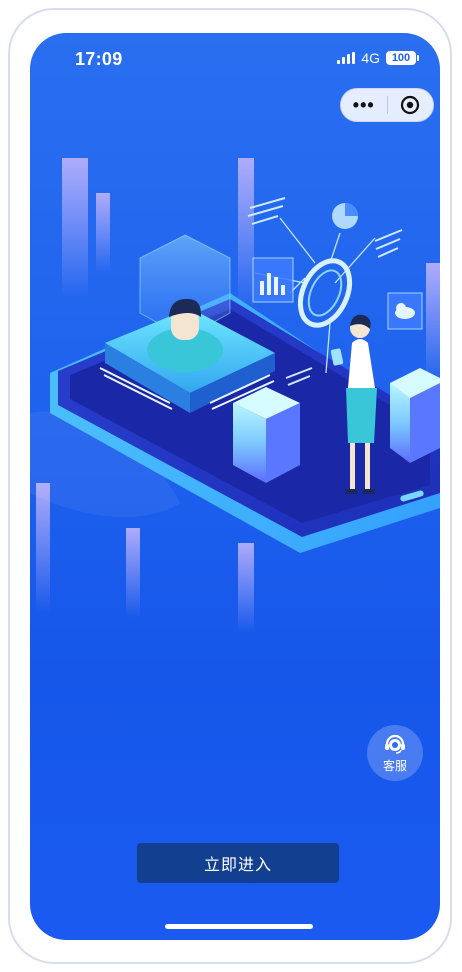 This screenshot has width=462, height=972. Describe the element at coordinates (273, 280) in the screenshot. I see `bar-chart-icon` at that location.